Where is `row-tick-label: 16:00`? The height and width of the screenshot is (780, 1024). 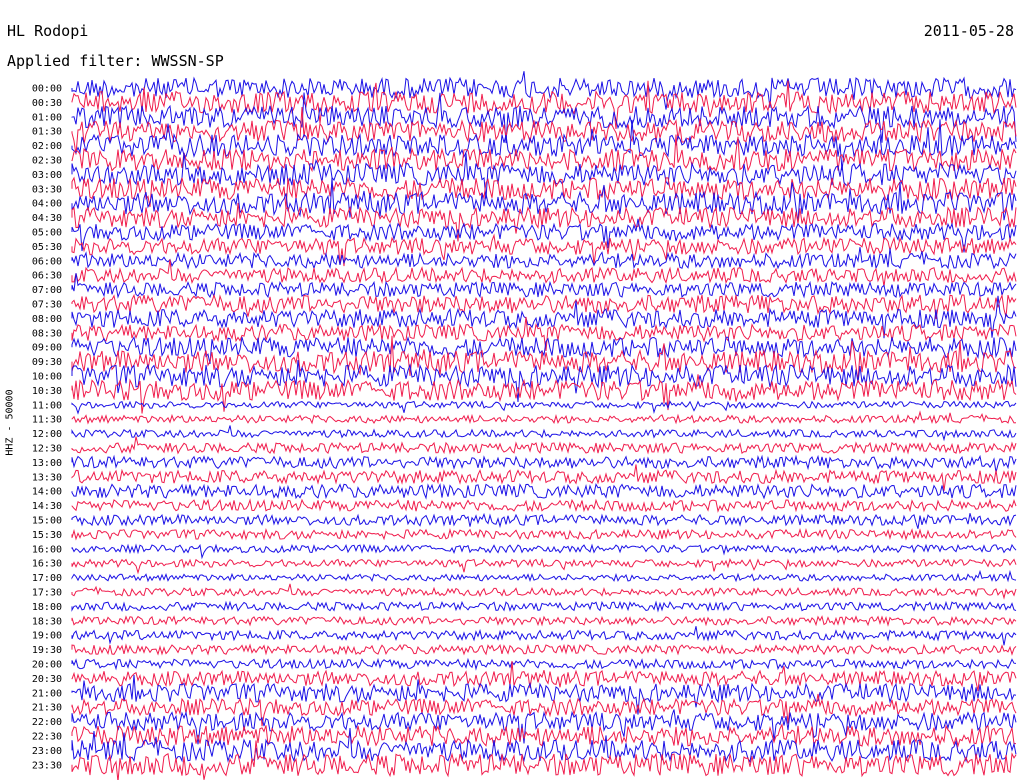
row-tick-label: 16:00 is located at coordinates (47, 549).